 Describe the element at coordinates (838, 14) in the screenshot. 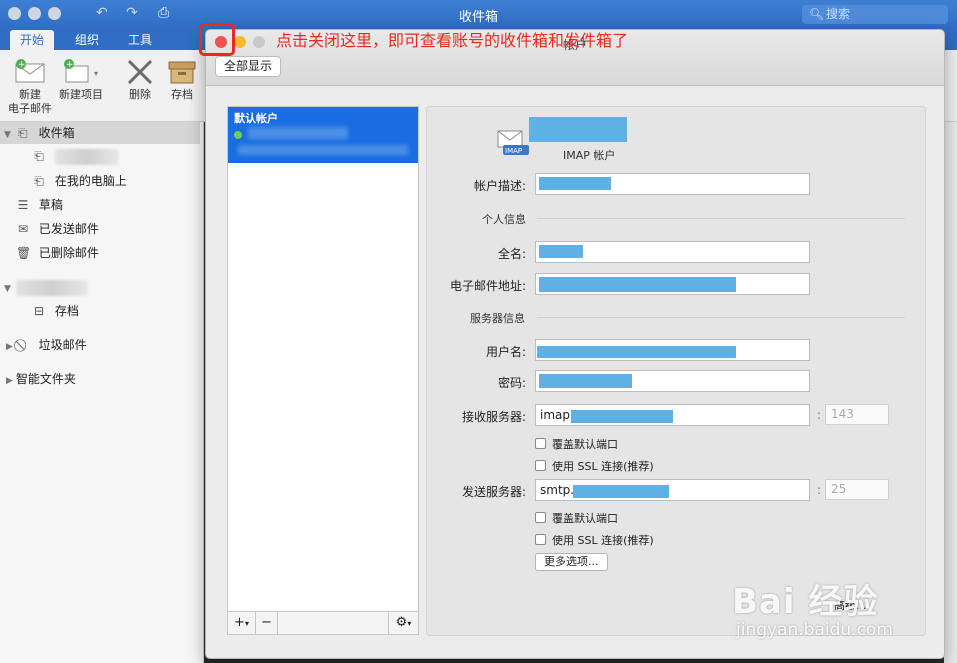

I see `search-placeholder: 搜索` at that location.